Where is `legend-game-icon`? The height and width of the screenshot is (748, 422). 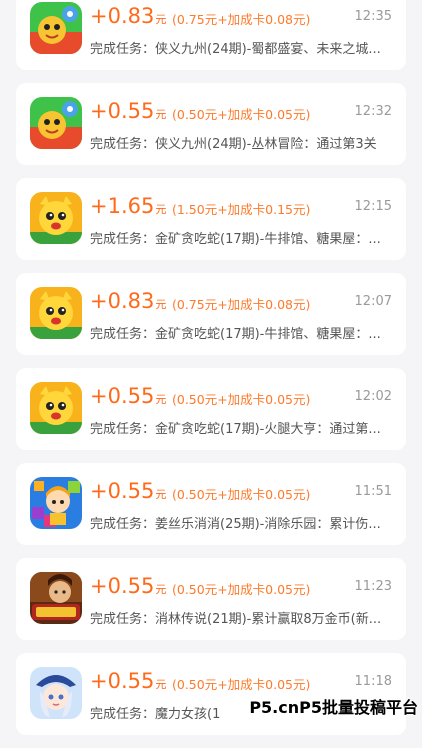
legend-game-icon is located at coordinates (56, 598).